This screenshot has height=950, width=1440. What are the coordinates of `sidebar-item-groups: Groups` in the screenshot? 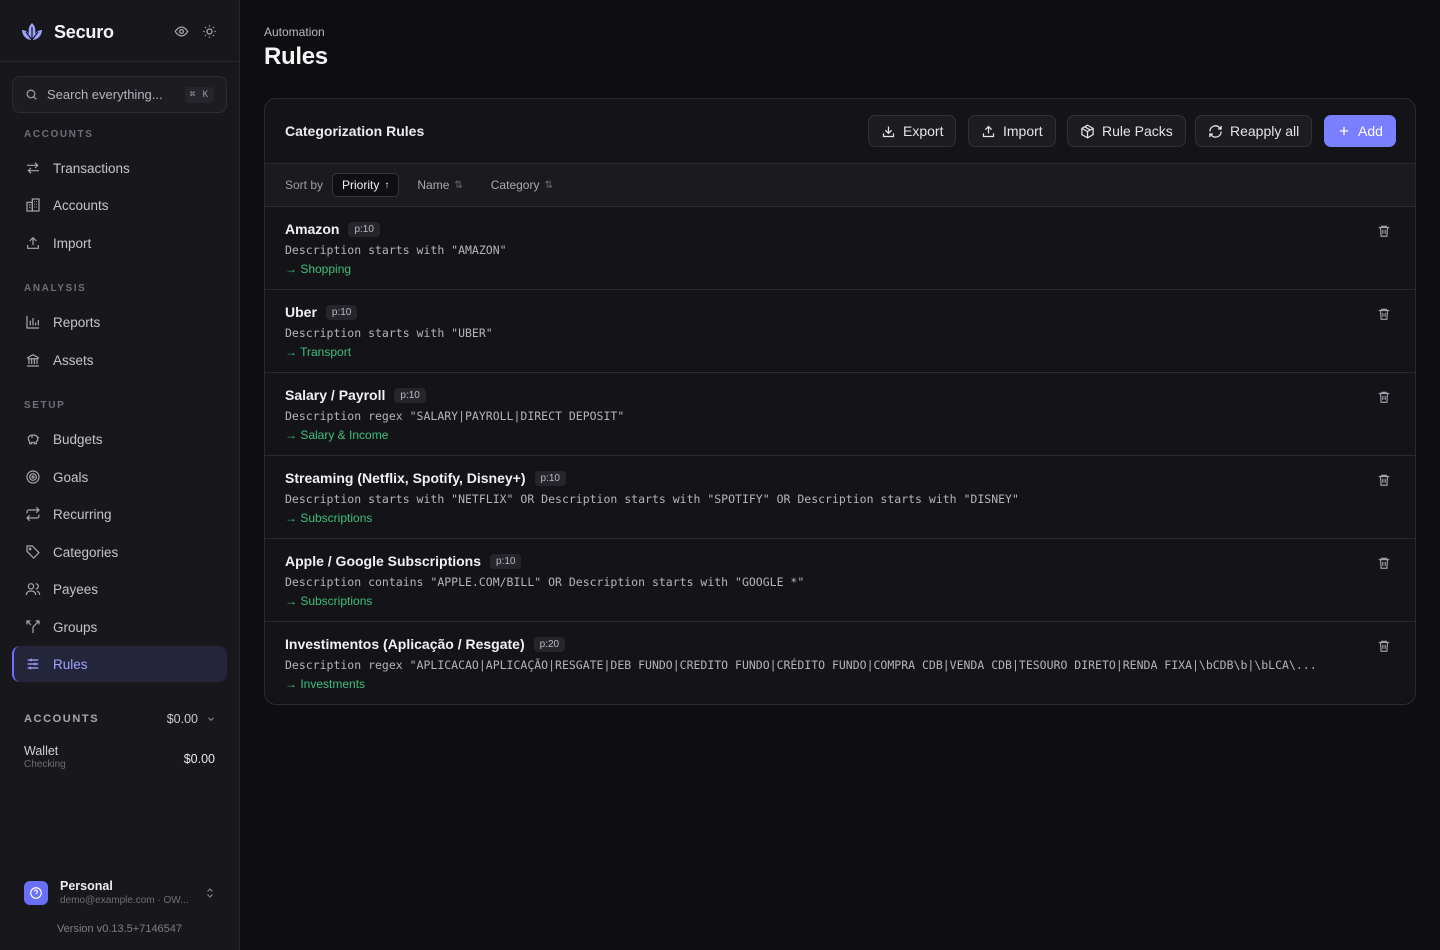 It's located at (119, 627).